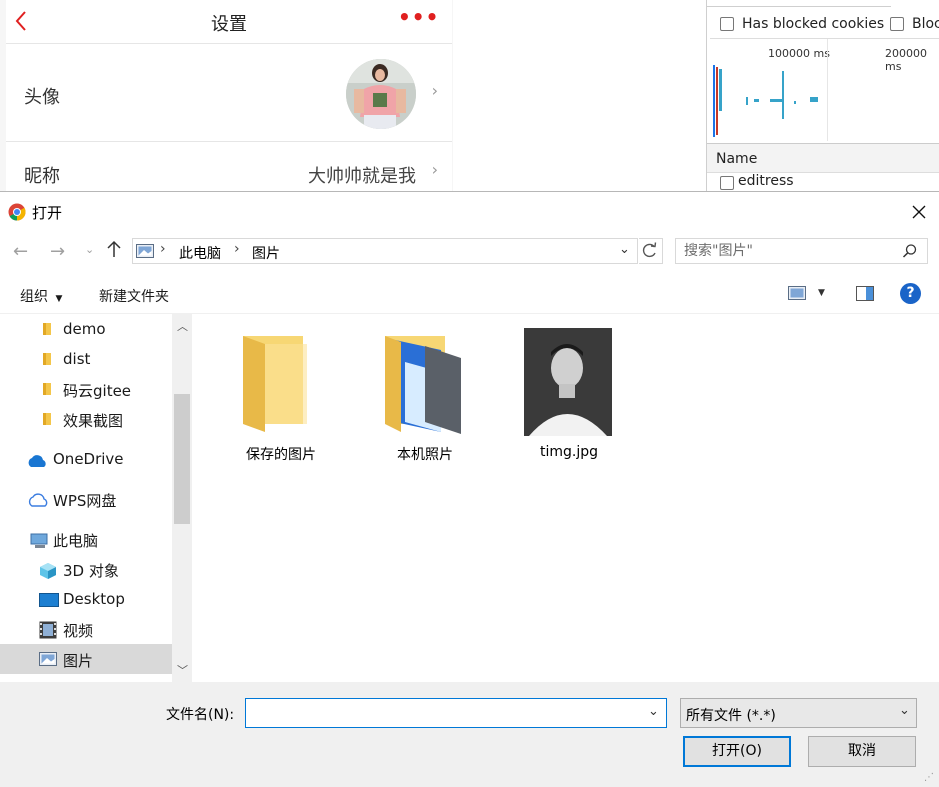 Image resolution: width=939 pixels, height=787 pixels. I want to click on up-arrow-icon, so click(114, 251).